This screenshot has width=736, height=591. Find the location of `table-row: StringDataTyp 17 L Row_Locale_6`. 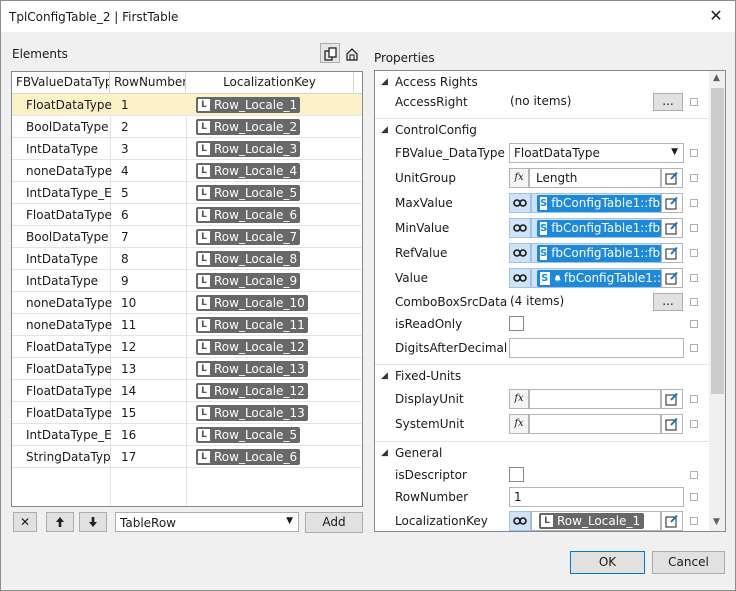

table-row: StringDataTyp 17 L Row_Locale_6 is located at coordinates (187, 457).